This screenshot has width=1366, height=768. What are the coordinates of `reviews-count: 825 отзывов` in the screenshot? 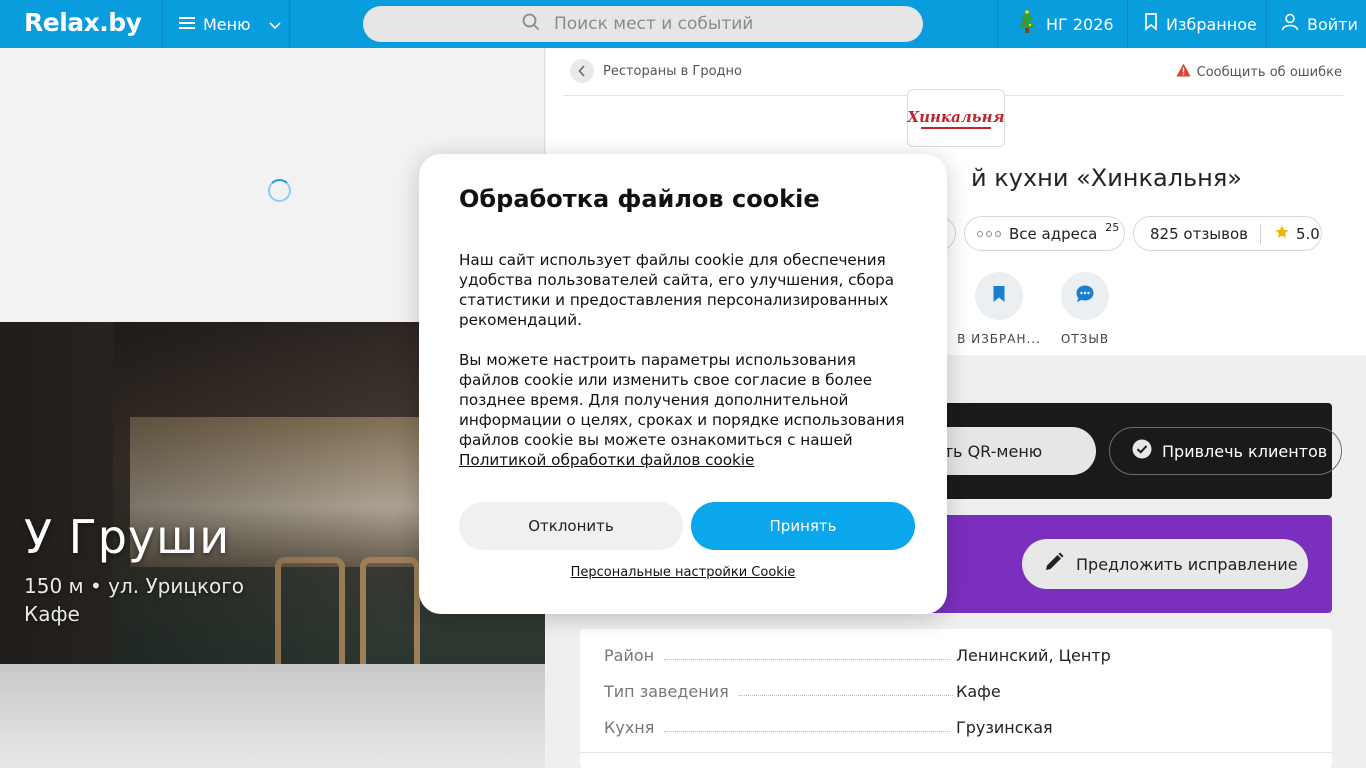 It's located at (1199, 233).